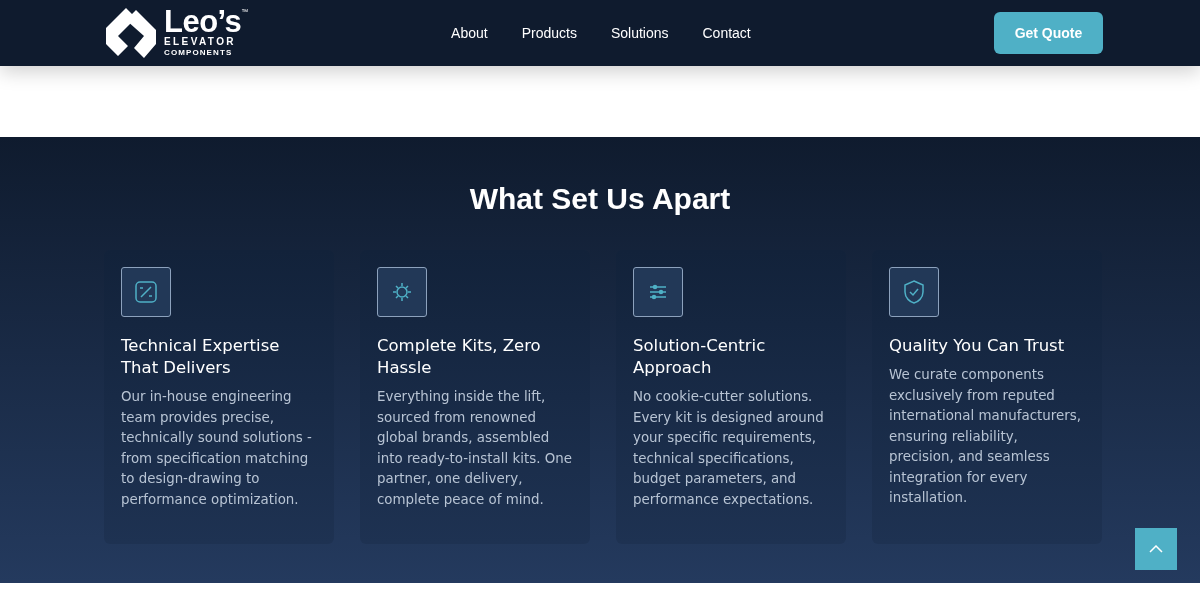 Image resolution: width=1200 pixels, height=607 pixels. I want to click on card-title: Complete Kits, Zero Hassle, so click(459, 357).